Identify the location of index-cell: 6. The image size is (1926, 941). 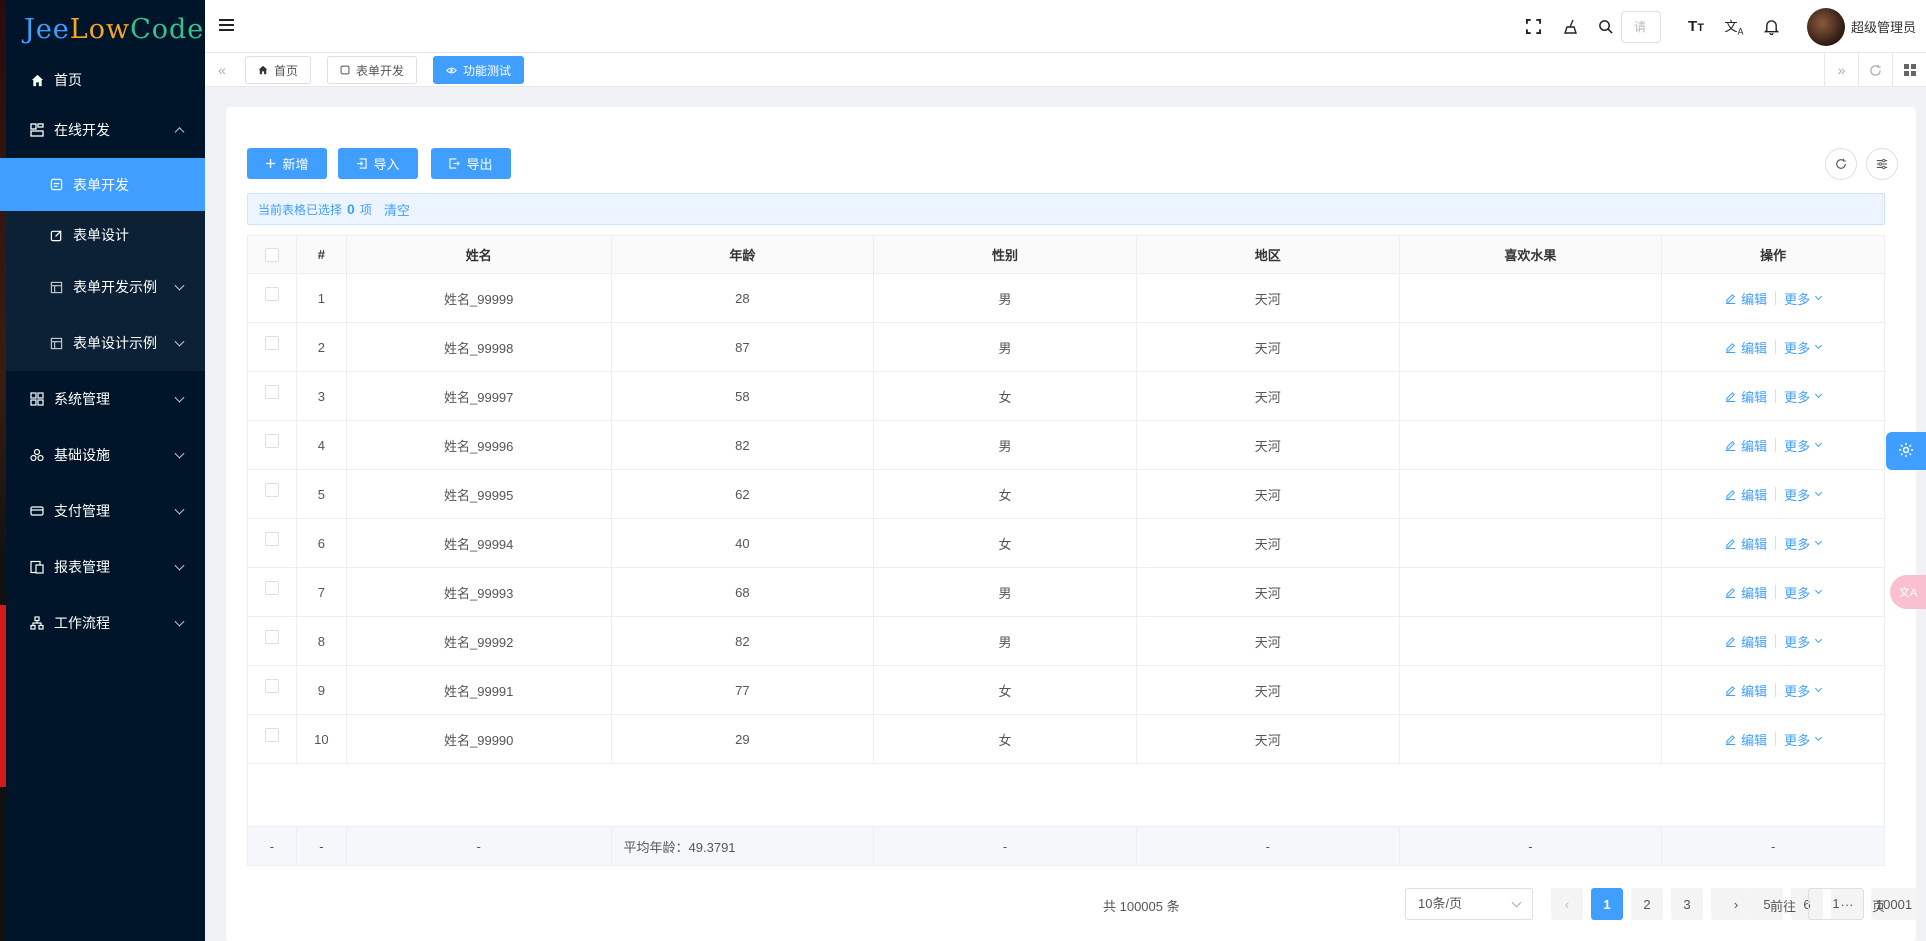
(322, 543).